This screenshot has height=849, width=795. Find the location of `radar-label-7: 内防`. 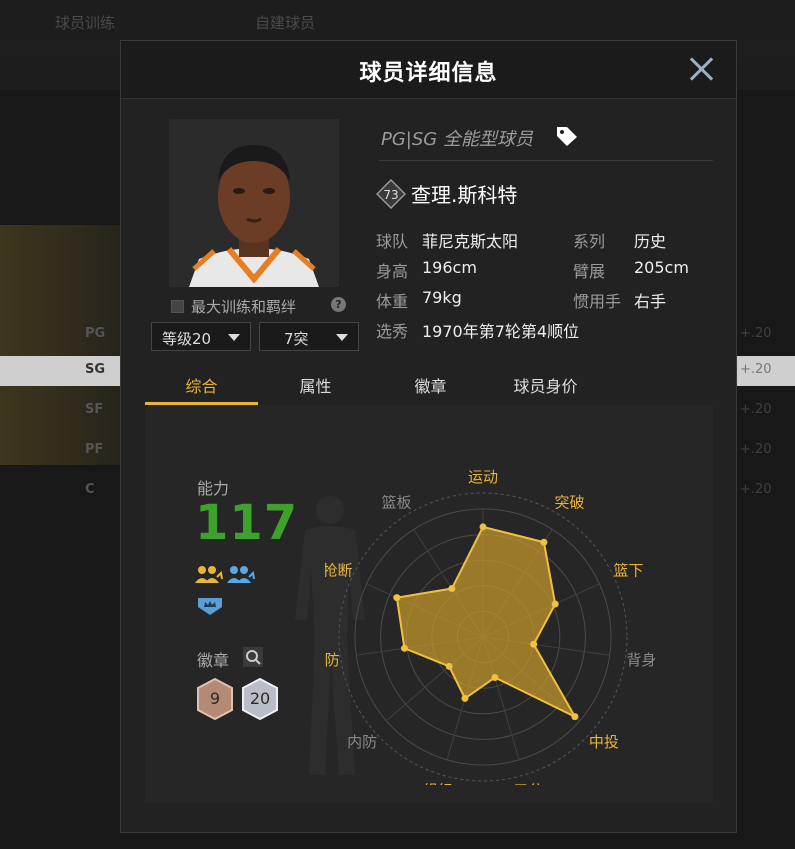

radar-label-7: 内防 is located at coordinates (362, 742).